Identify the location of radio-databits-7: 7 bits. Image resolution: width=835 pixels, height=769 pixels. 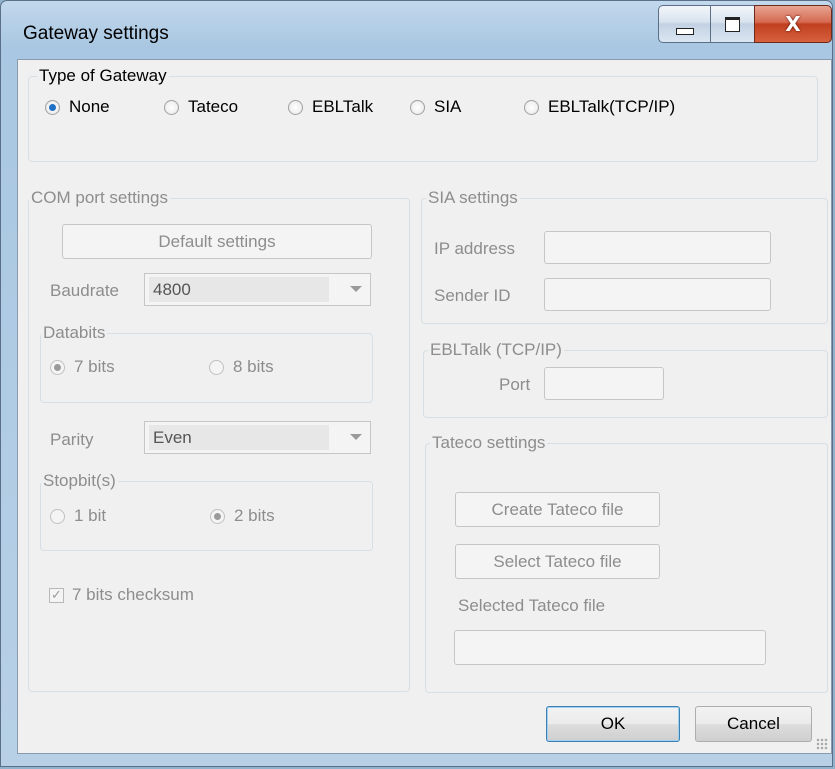
(82, 367).